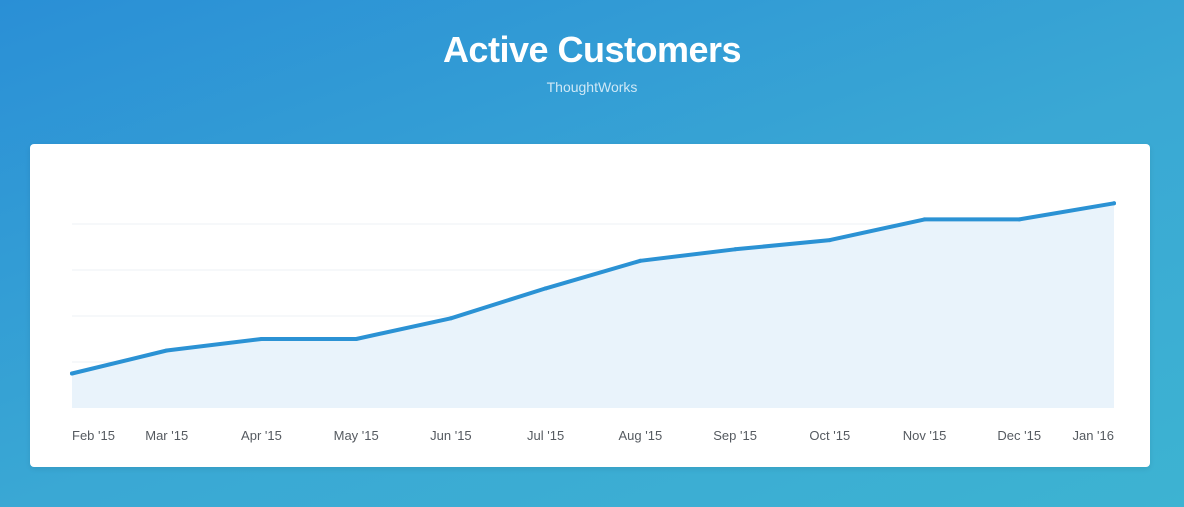  I want to click on x-tick-label: Dec '15, so click(1019, 435).